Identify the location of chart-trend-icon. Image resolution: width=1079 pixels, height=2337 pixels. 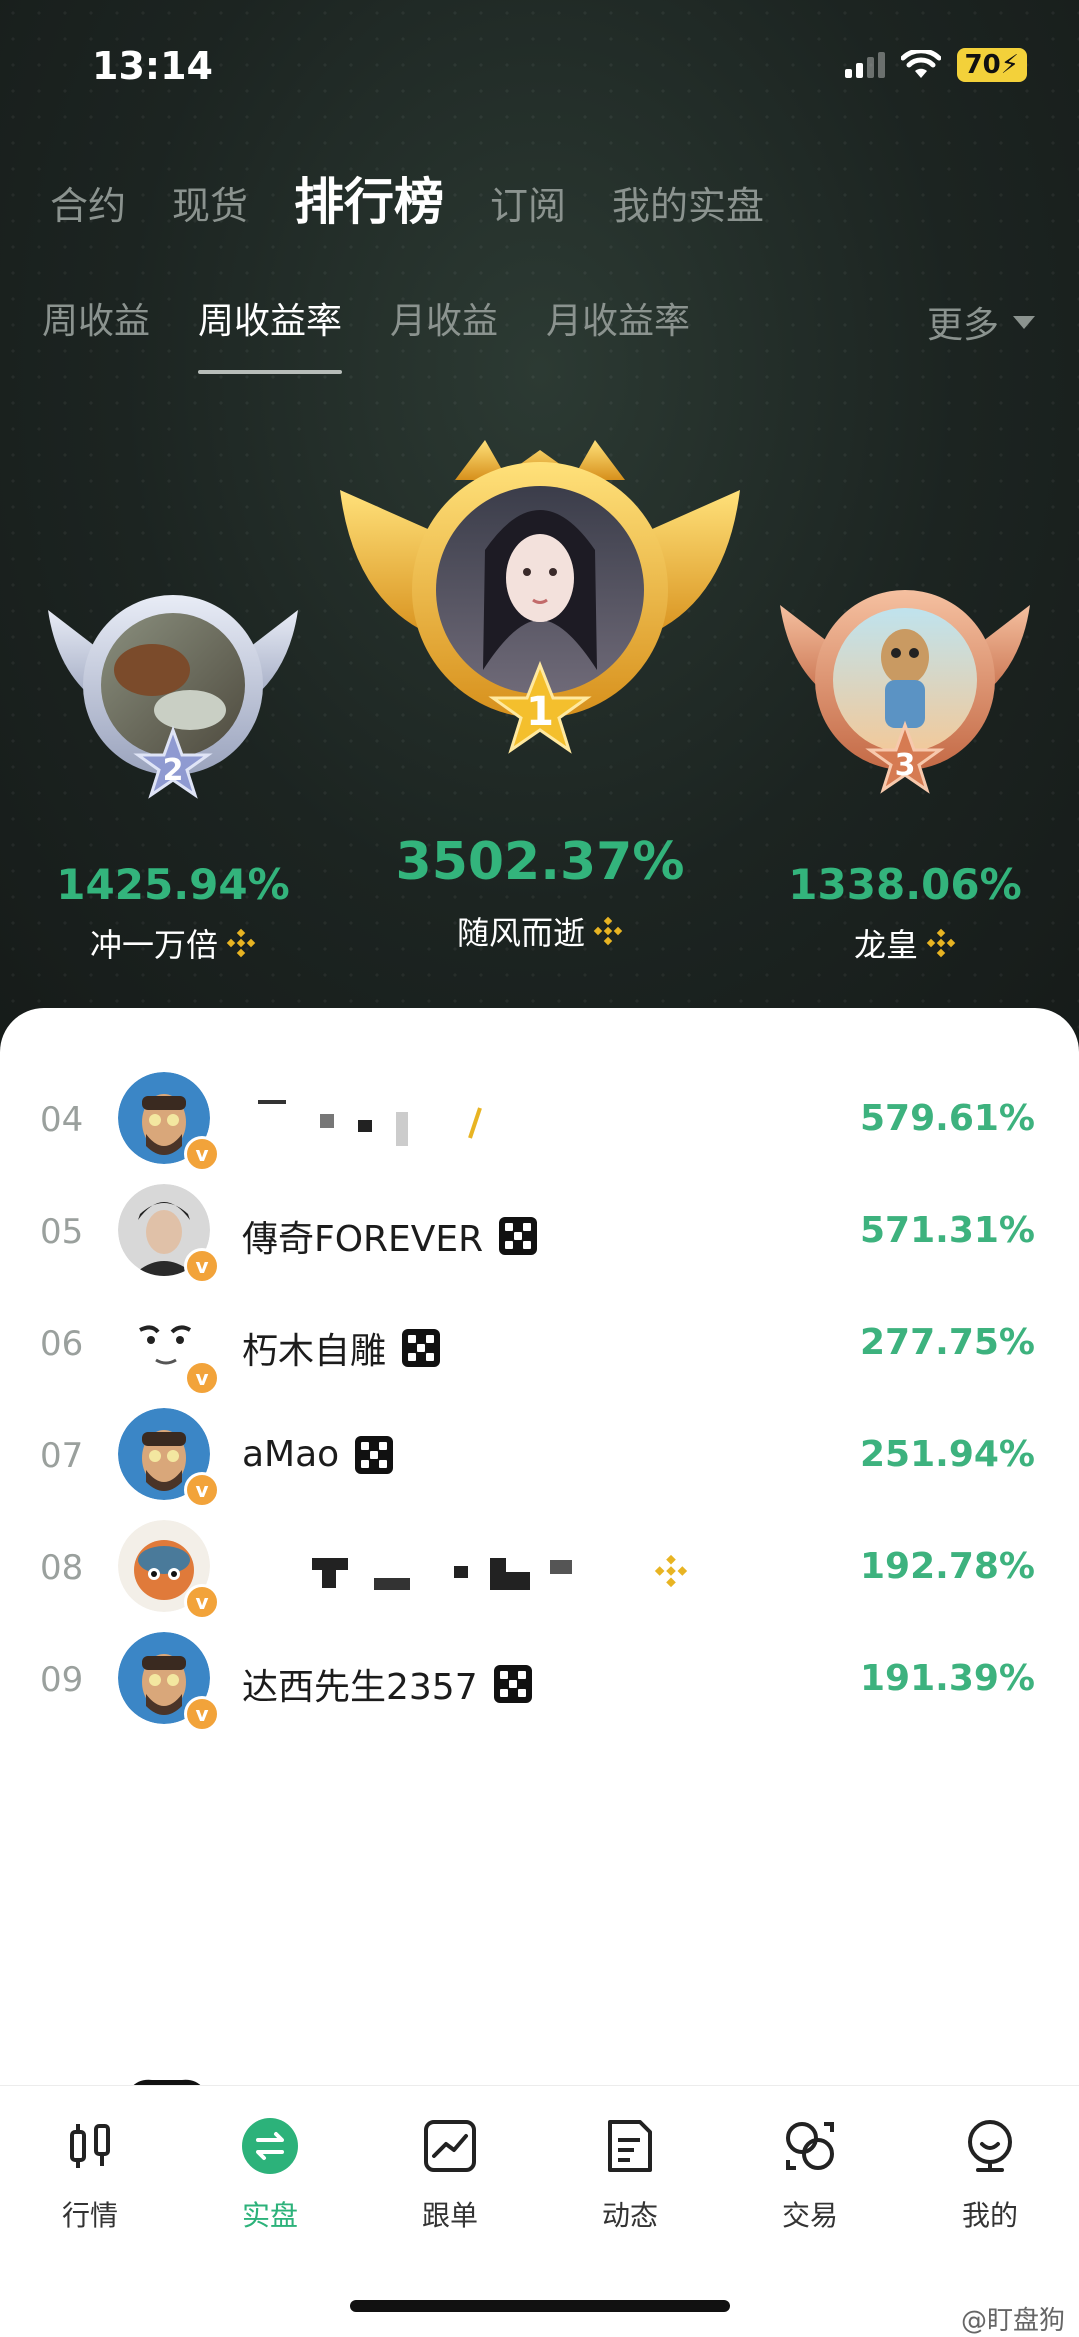
(450, 2146).